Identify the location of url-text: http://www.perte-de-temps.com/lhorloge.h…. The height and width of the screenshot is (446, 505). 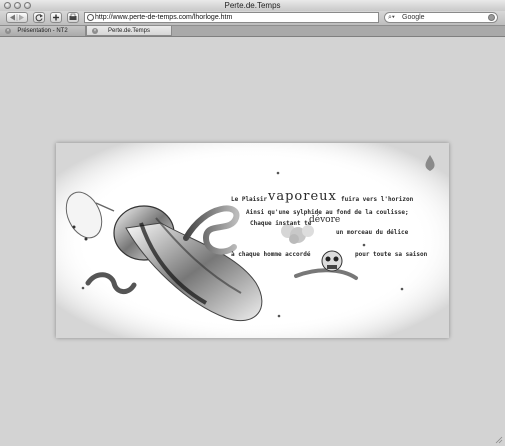
(164, 17).